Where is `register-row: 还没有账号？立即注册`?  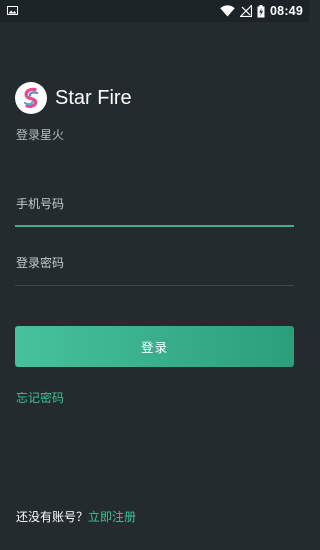 register-row: 还没有账号？立即注册 is located at coordinates (76, 516).